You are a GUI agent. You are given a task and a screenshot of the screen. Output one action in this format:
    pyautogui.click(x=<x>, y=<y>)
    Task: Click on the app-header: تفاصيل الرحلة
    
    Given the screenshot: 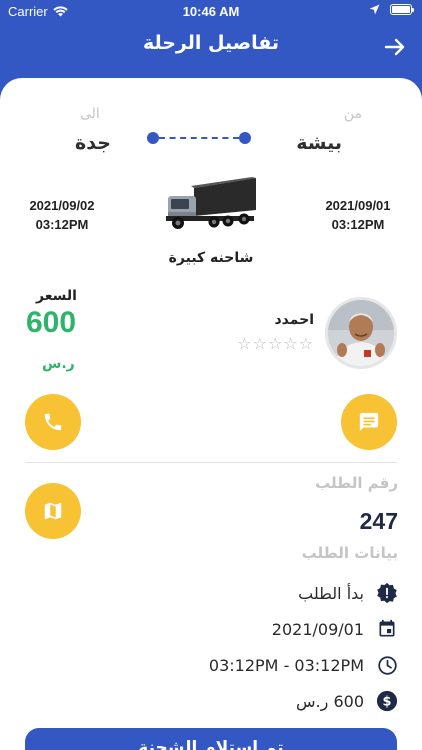 What is the action you would take?
    pyautogui.click(x=211, y=48)
    